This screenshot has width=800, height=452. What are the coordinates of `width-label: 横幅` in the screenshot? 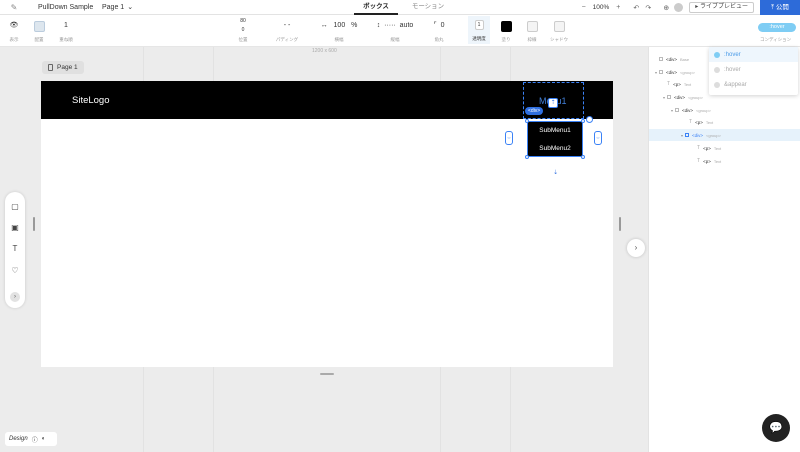 It's located at (339, 39).